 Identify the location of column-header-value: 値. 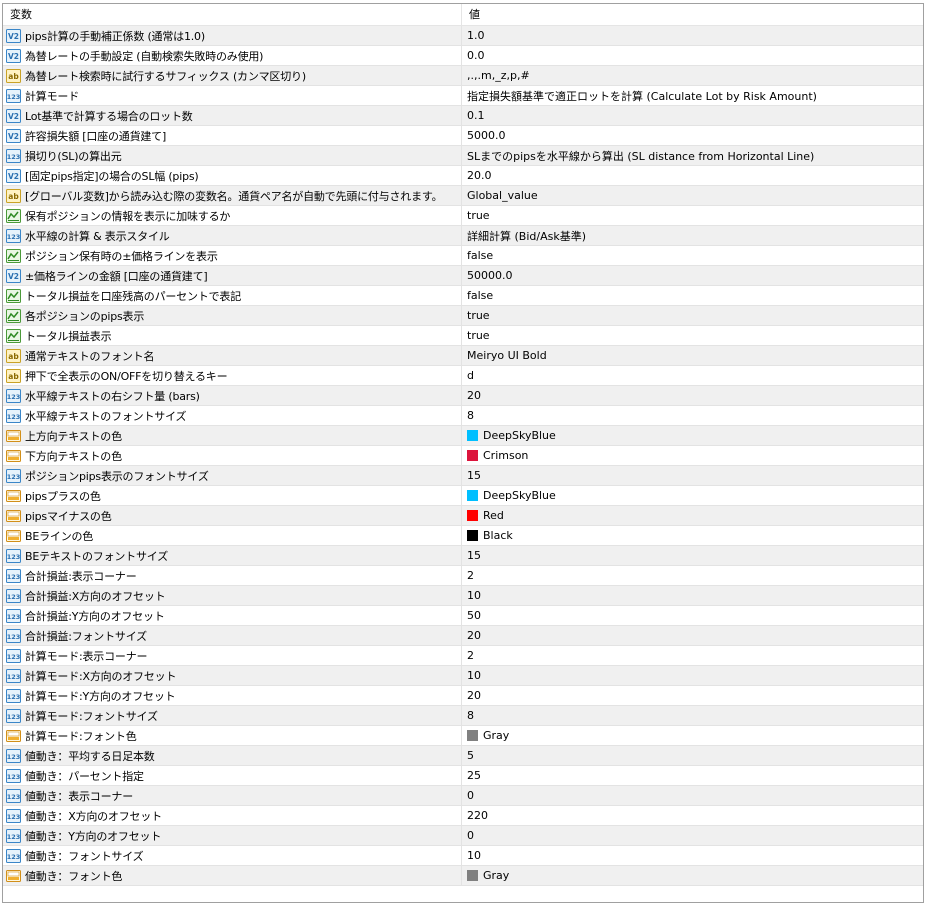
(692, 14).